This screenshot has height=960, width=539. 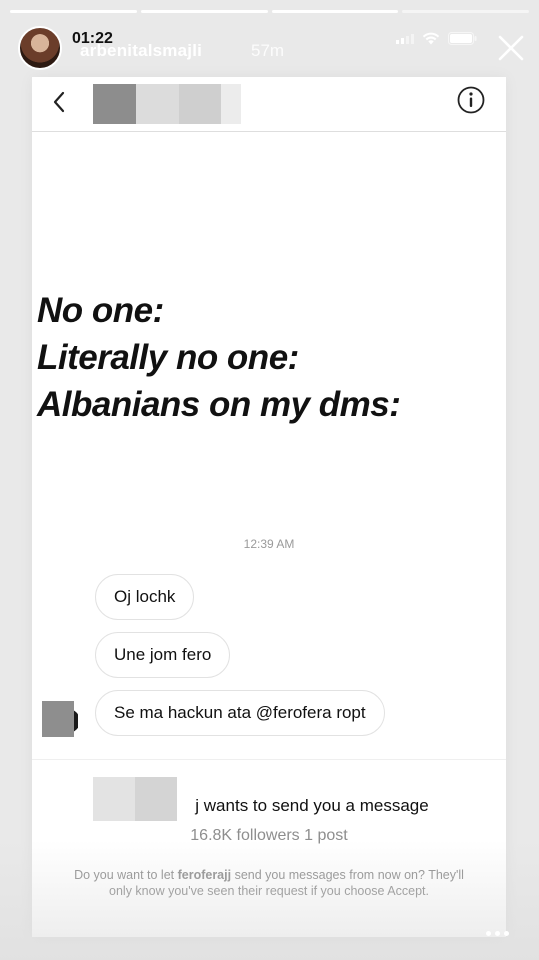 I want to click on chevron-left-icon, so click(x=59, y=102).